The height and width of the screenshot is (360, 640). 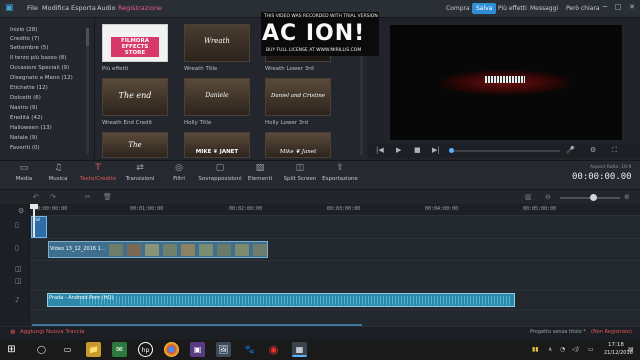 I want to click on thumb-title-text: The end, so click(x=135, y=95).